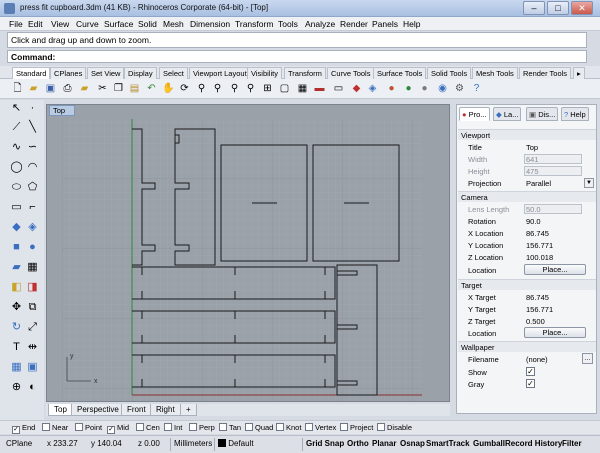 The height and width of the screenshot is (453, 600). I want to click on rotate-icon: ↻, so click(16, 327).